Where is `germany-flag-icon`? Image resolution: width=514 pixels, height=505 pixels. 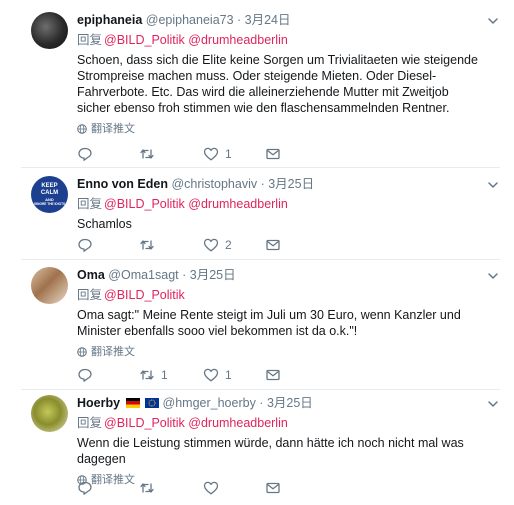 germany-flag-icon is located at coordinates (132, 403).